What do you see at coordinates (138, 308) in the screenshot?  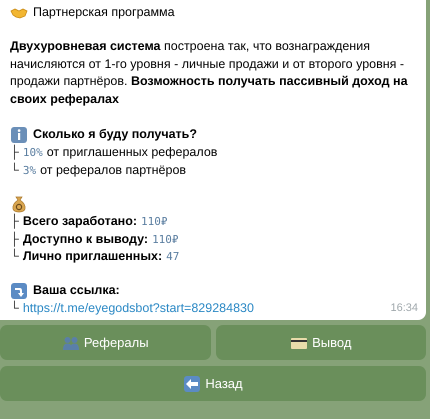 I see `referral-link: https://t.me/eyegodsbot?start=829284830` at bounding box center [138, 308].